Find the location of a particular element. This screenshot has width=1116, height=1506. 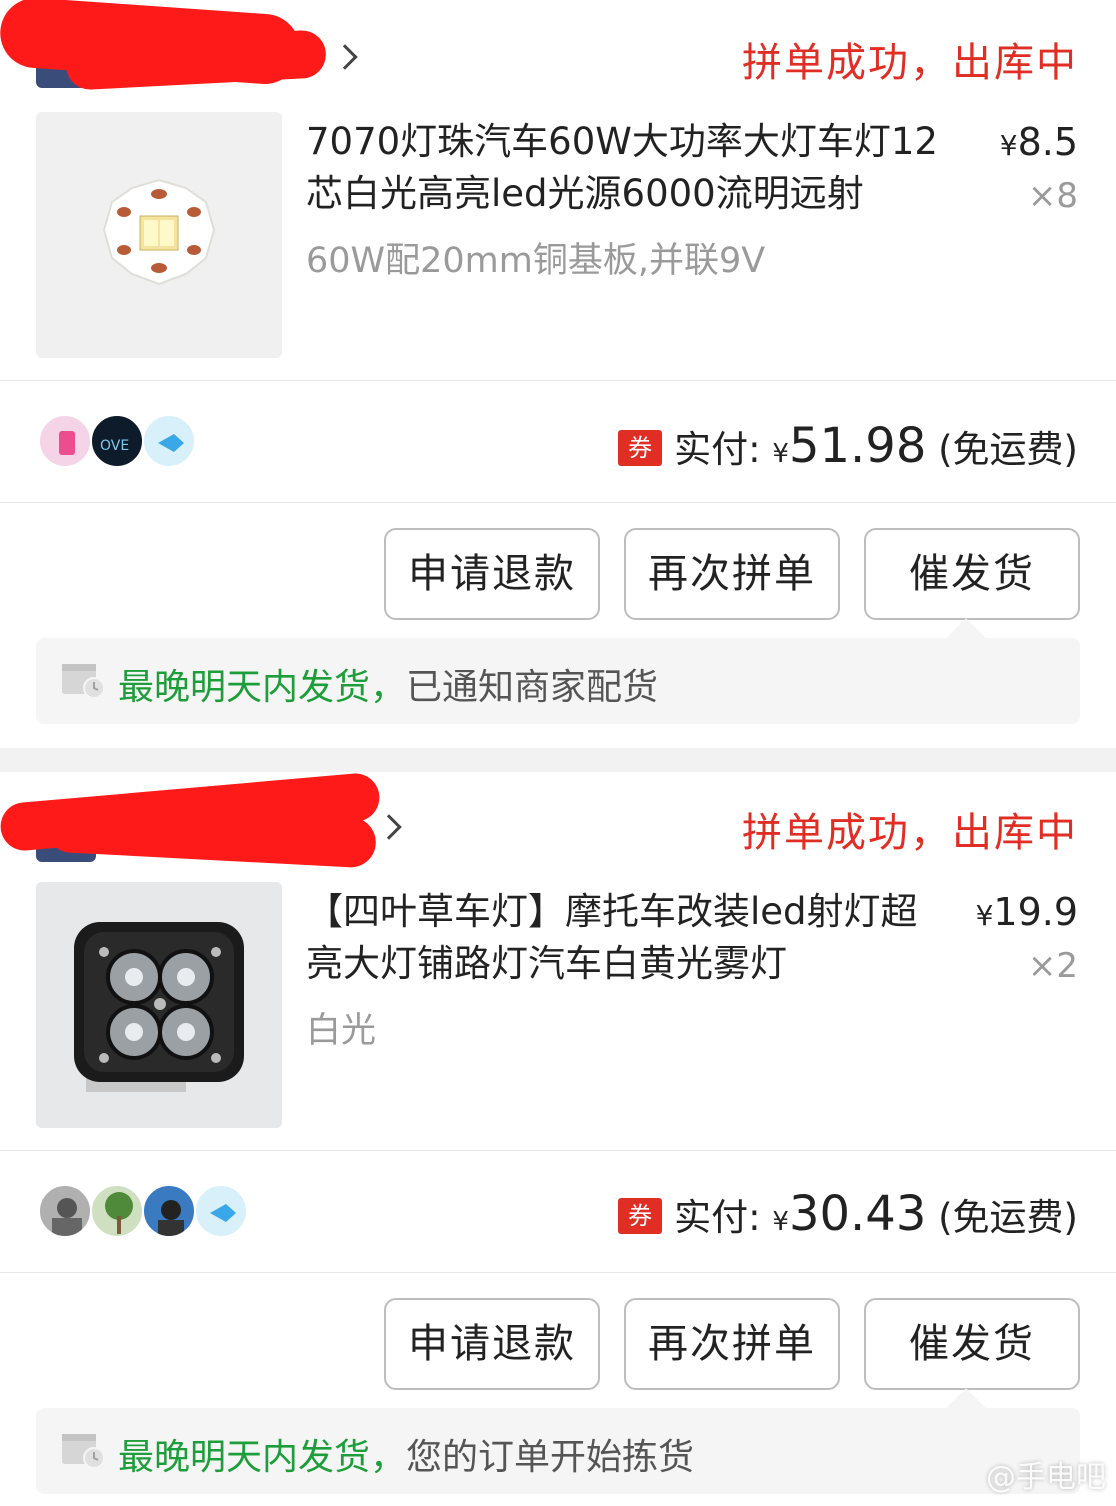

product-quantity: ×2 is located at coordinates (1052, 966).